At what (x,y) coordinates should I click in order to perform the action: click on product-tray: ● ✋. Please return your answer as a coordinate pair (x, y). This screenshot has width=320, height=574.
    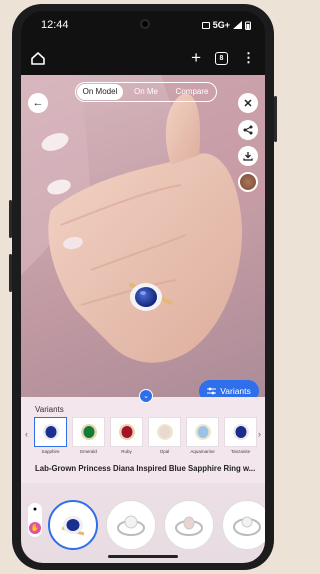
    Looking at the image, I should click on (143, 523).